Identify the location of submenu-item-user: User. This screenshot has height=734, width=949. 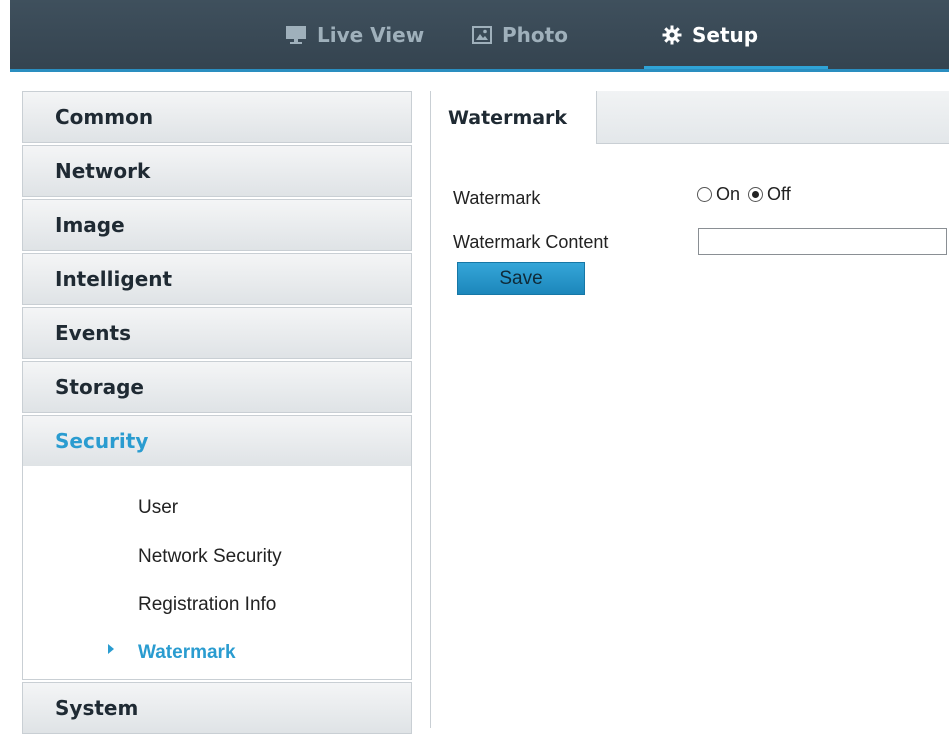
(158, 508).